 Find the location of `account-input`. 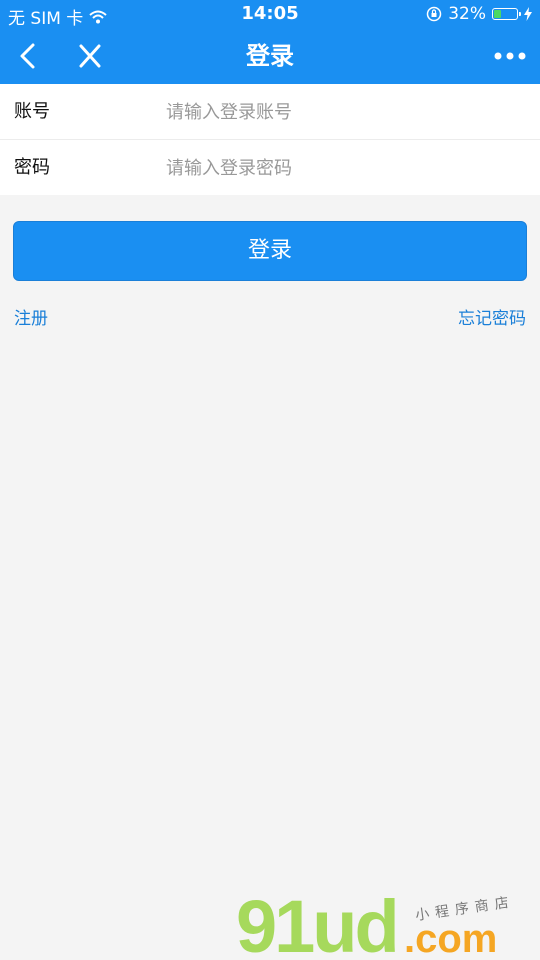

account-input is located at coordinates (336, 112).